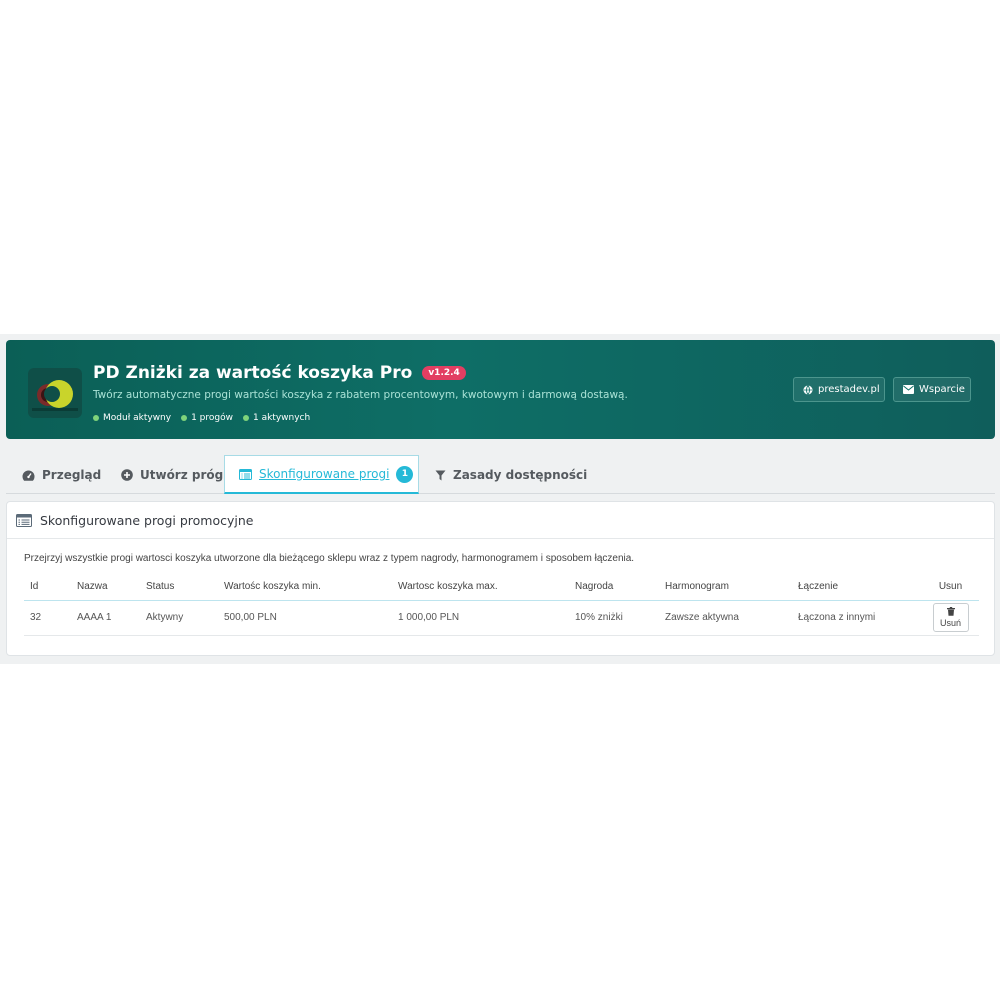  Describe the element at coordinates (47, 618) in the screenshot. I see `cell-id: 32` at that location.